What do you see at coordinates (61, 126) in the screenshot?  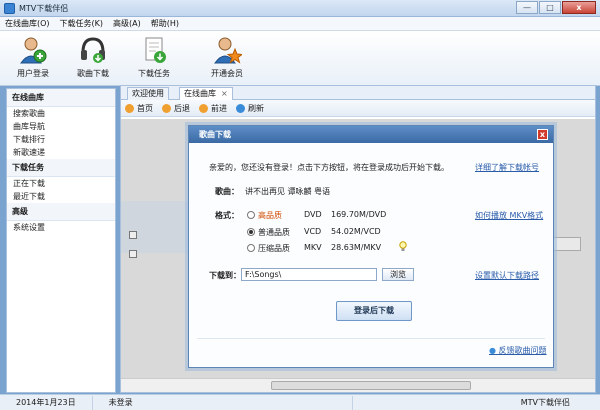 I see `sidebar-item-library-nav: 曲库导航` at bounding box center [61, 126].